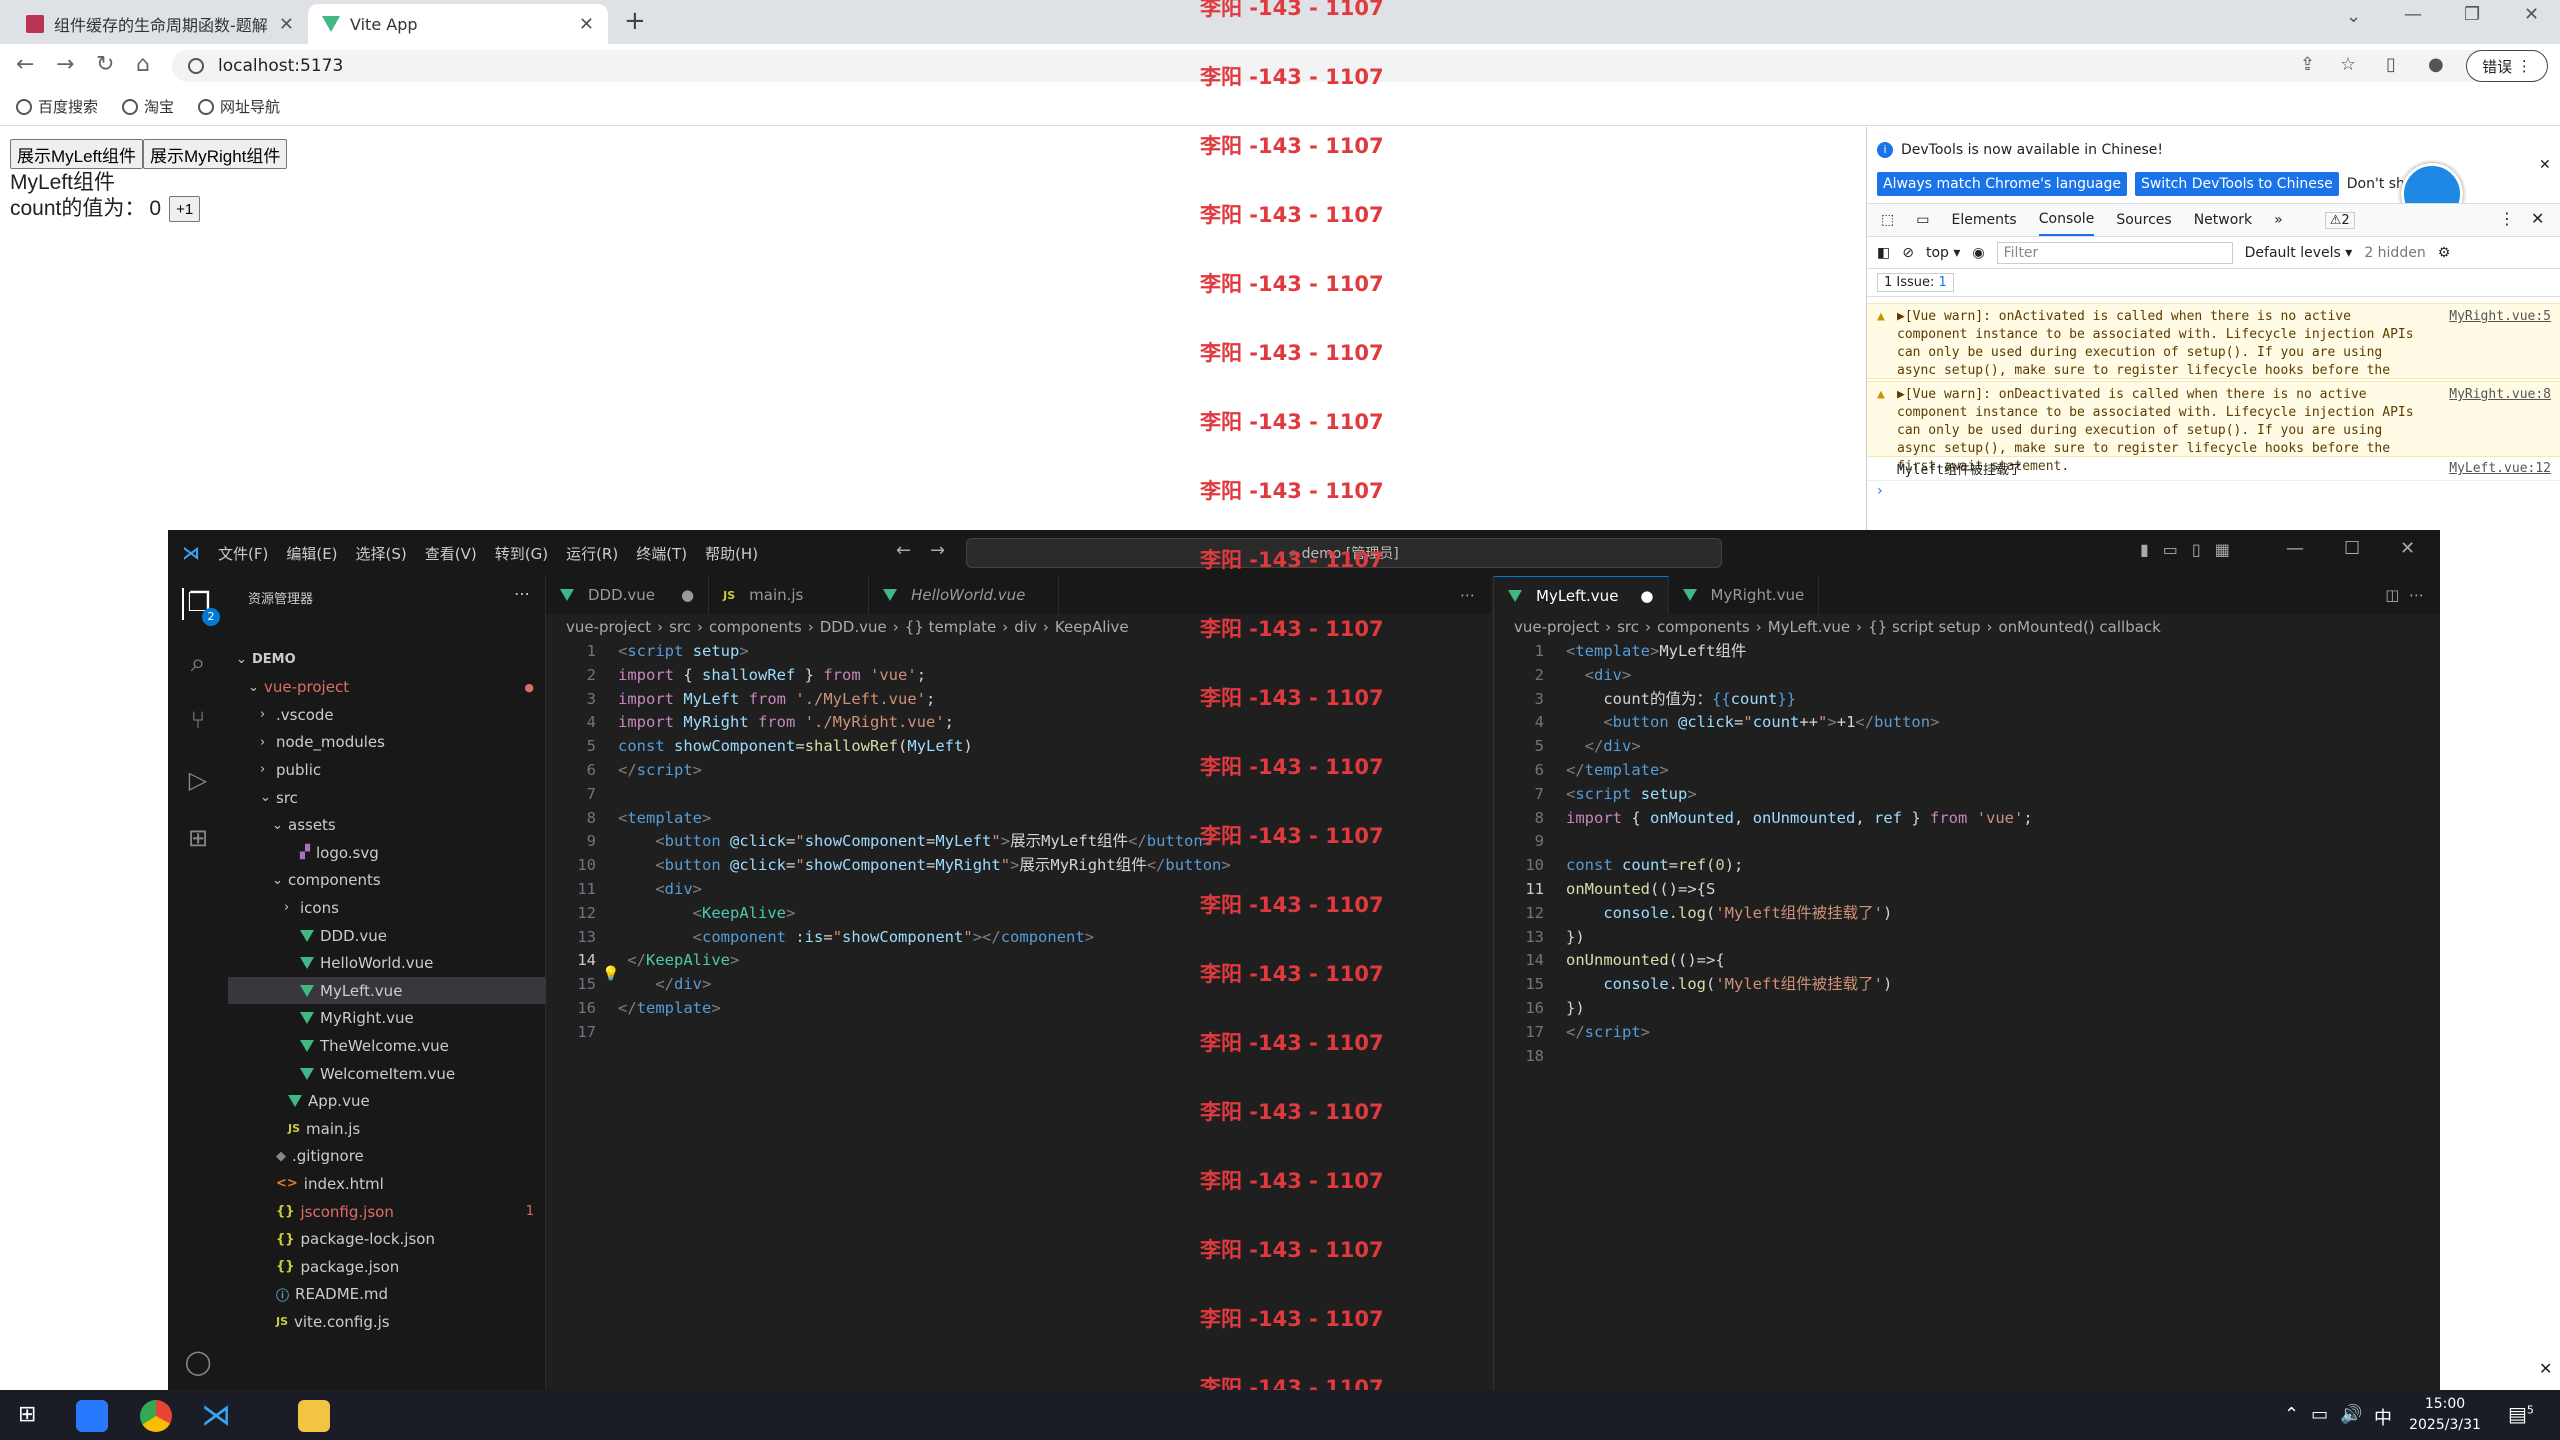  Describe the element at coordinates (1978, 253) in the screenshot. I see `eye-icon: ◉` at that location.